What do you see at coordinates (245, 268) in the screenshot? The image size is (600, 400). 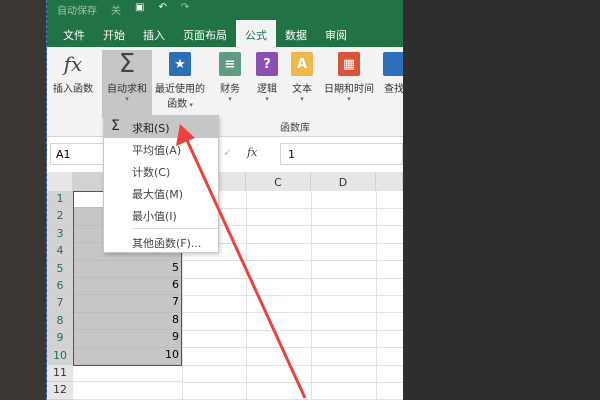 I see `arrow-shaft` at bounding box center [245, 268].